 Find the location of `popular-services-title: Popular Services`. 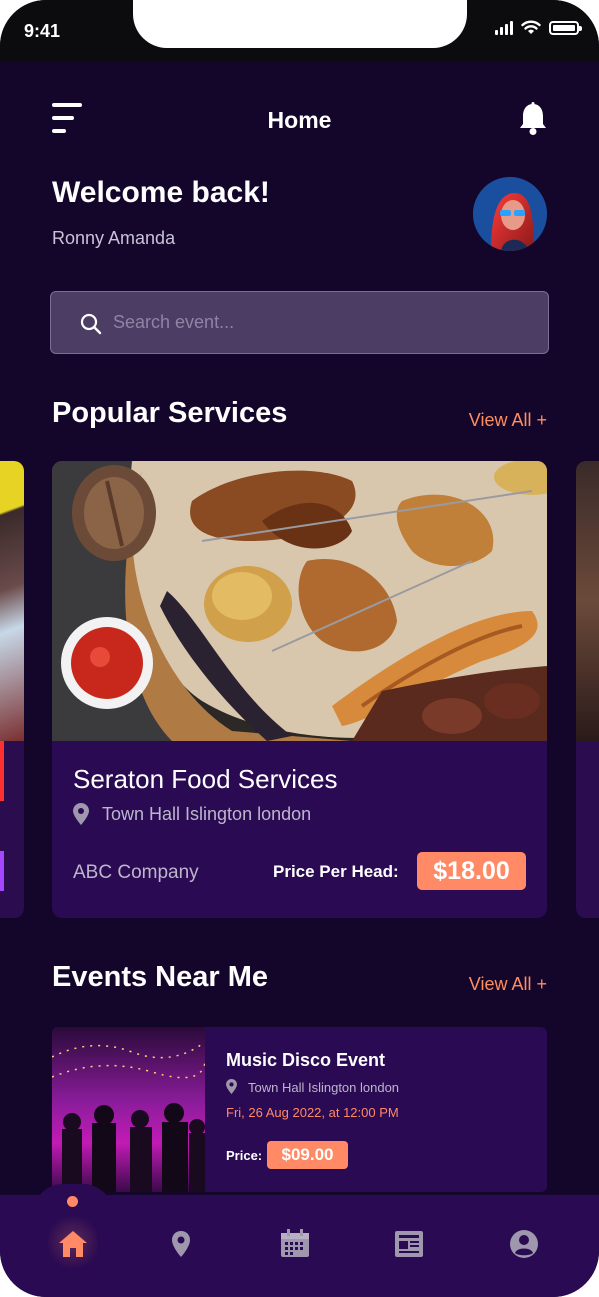

popular-services-title: Popular Services is located at coordinates (170, 413).